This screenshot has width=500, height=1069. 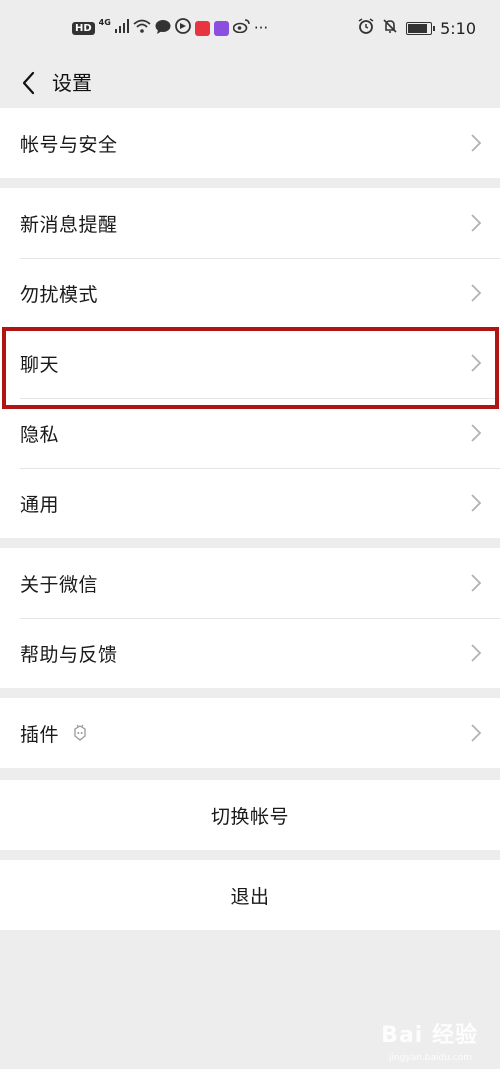 What do you see at coordinates (69, 654) in the screenshot?
I see `settings-item-label: 帮助与反馈` at bounding box center [69, 654].